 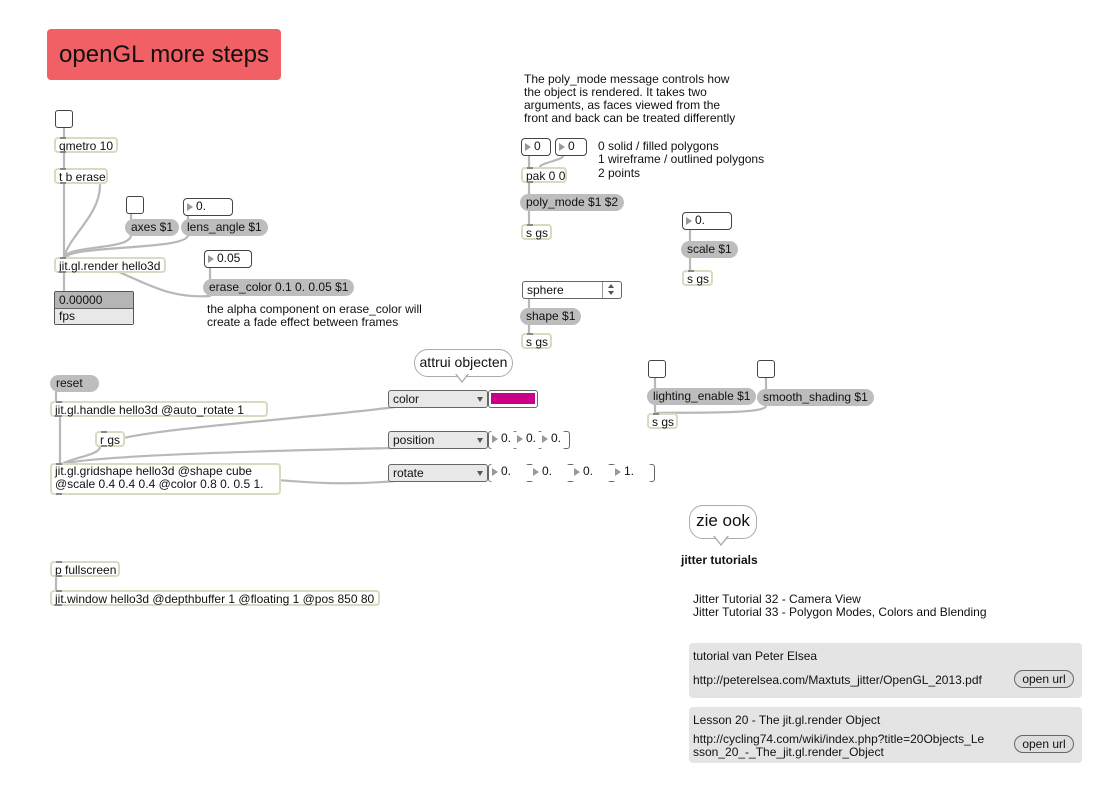 I want to click on color-swatch-fill, so click(x=513, y=398).